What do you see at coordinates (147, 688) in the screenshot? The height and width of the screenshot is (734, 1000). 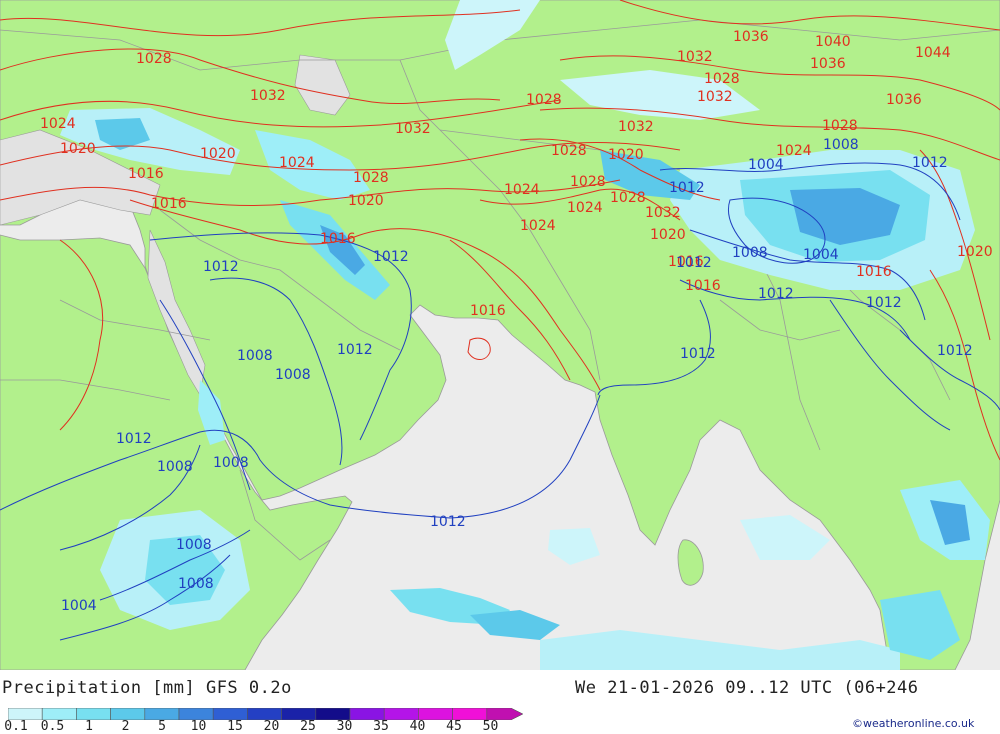 I see `chart-title: Precipitation [mm] GFS 0.2o` at bounding box center [147, 688].